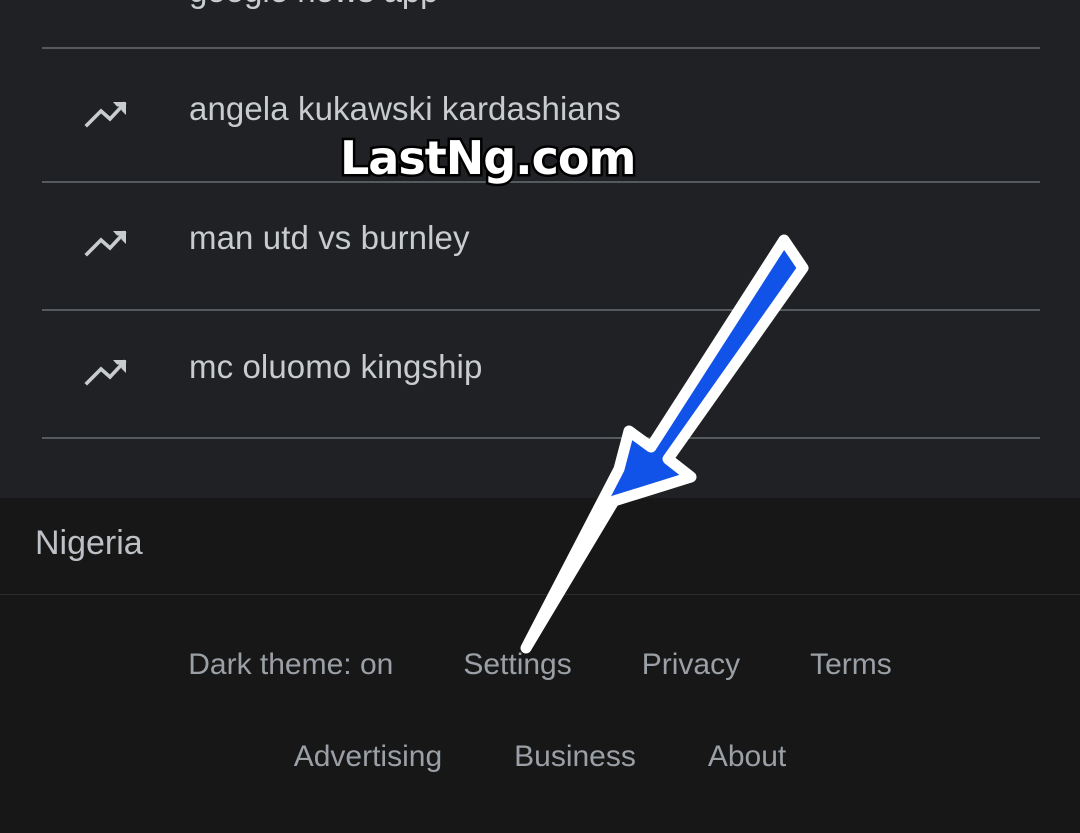  Describe the element at coordinates (851, 665) in the screenshot. I see `footer-link-terms: Terms` at that location.